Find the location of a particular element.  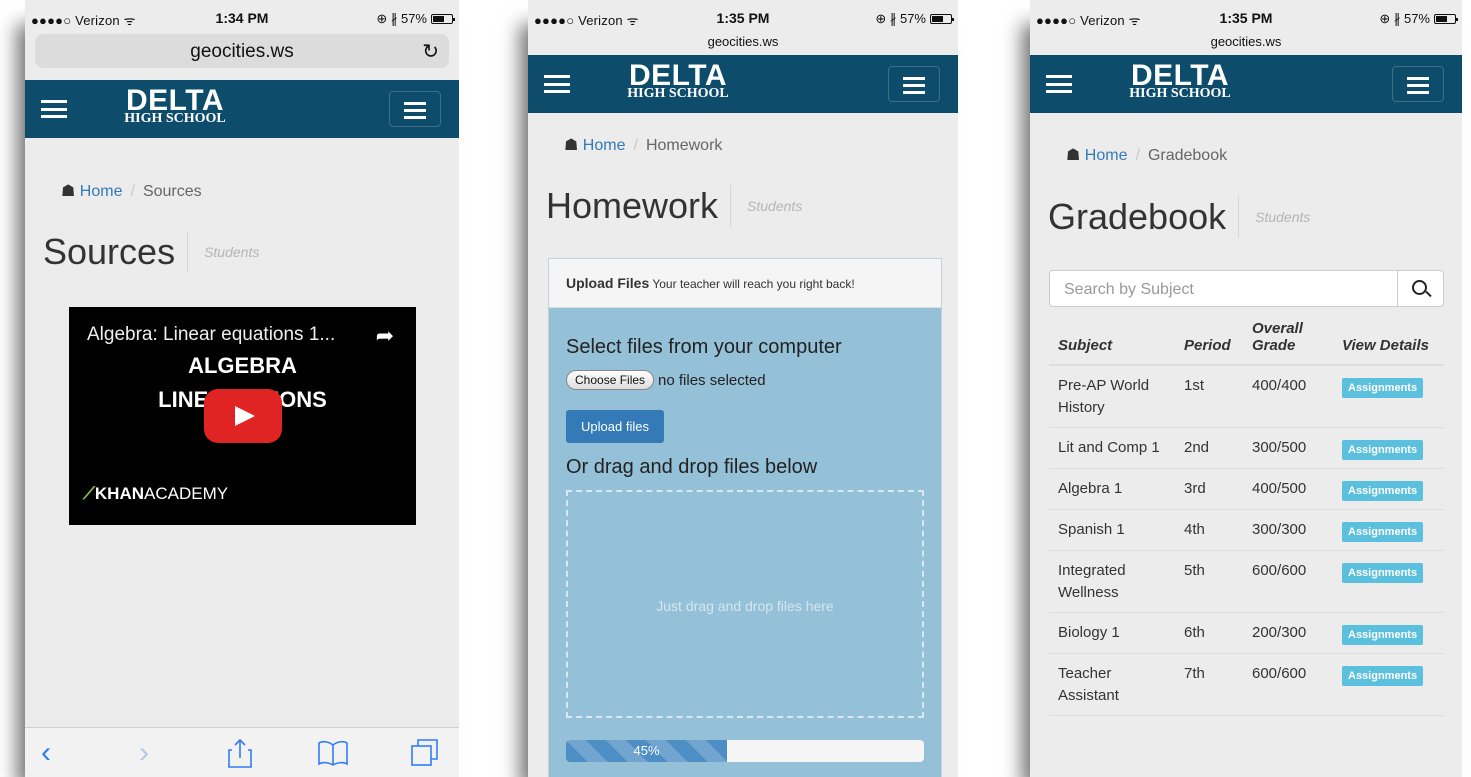

table-row: Lit and Comp 1 2nd 300/500 Assignments is located at coordinates (1246, 448).